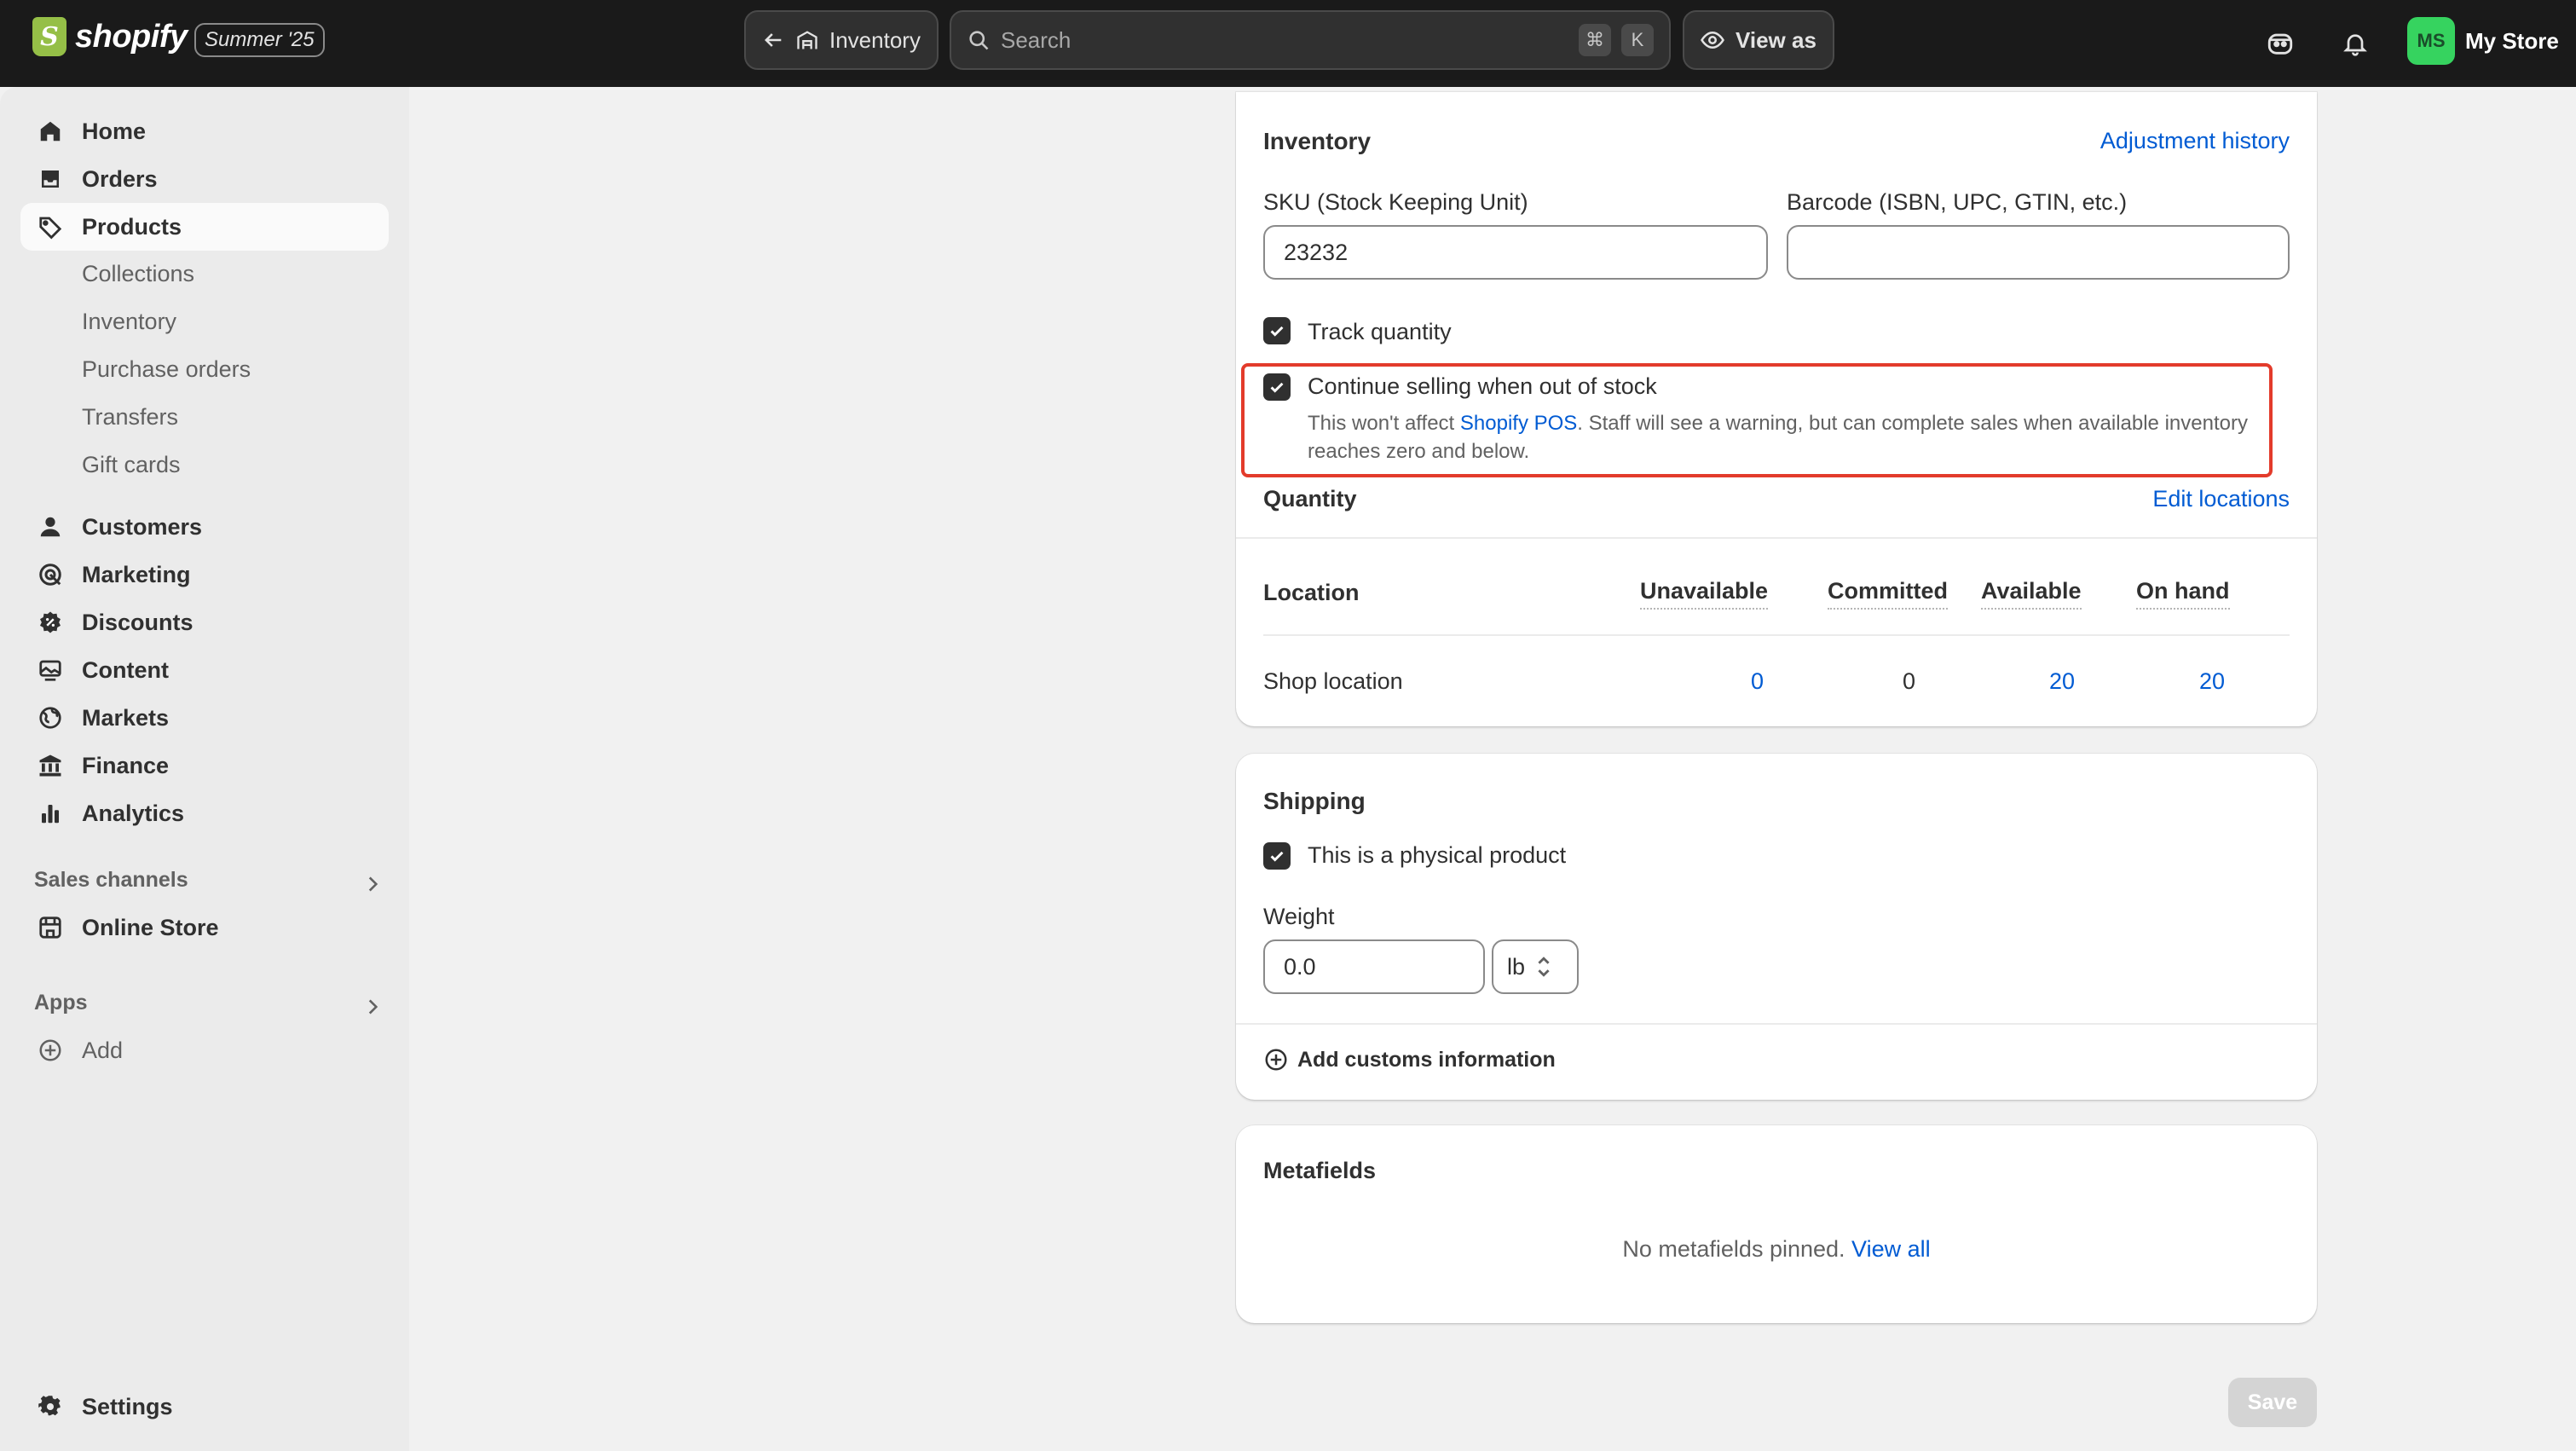  Describe the element at coordinates (204, 527) in the screenshot. I see `sidebar-item-customers: Customers` at that location.